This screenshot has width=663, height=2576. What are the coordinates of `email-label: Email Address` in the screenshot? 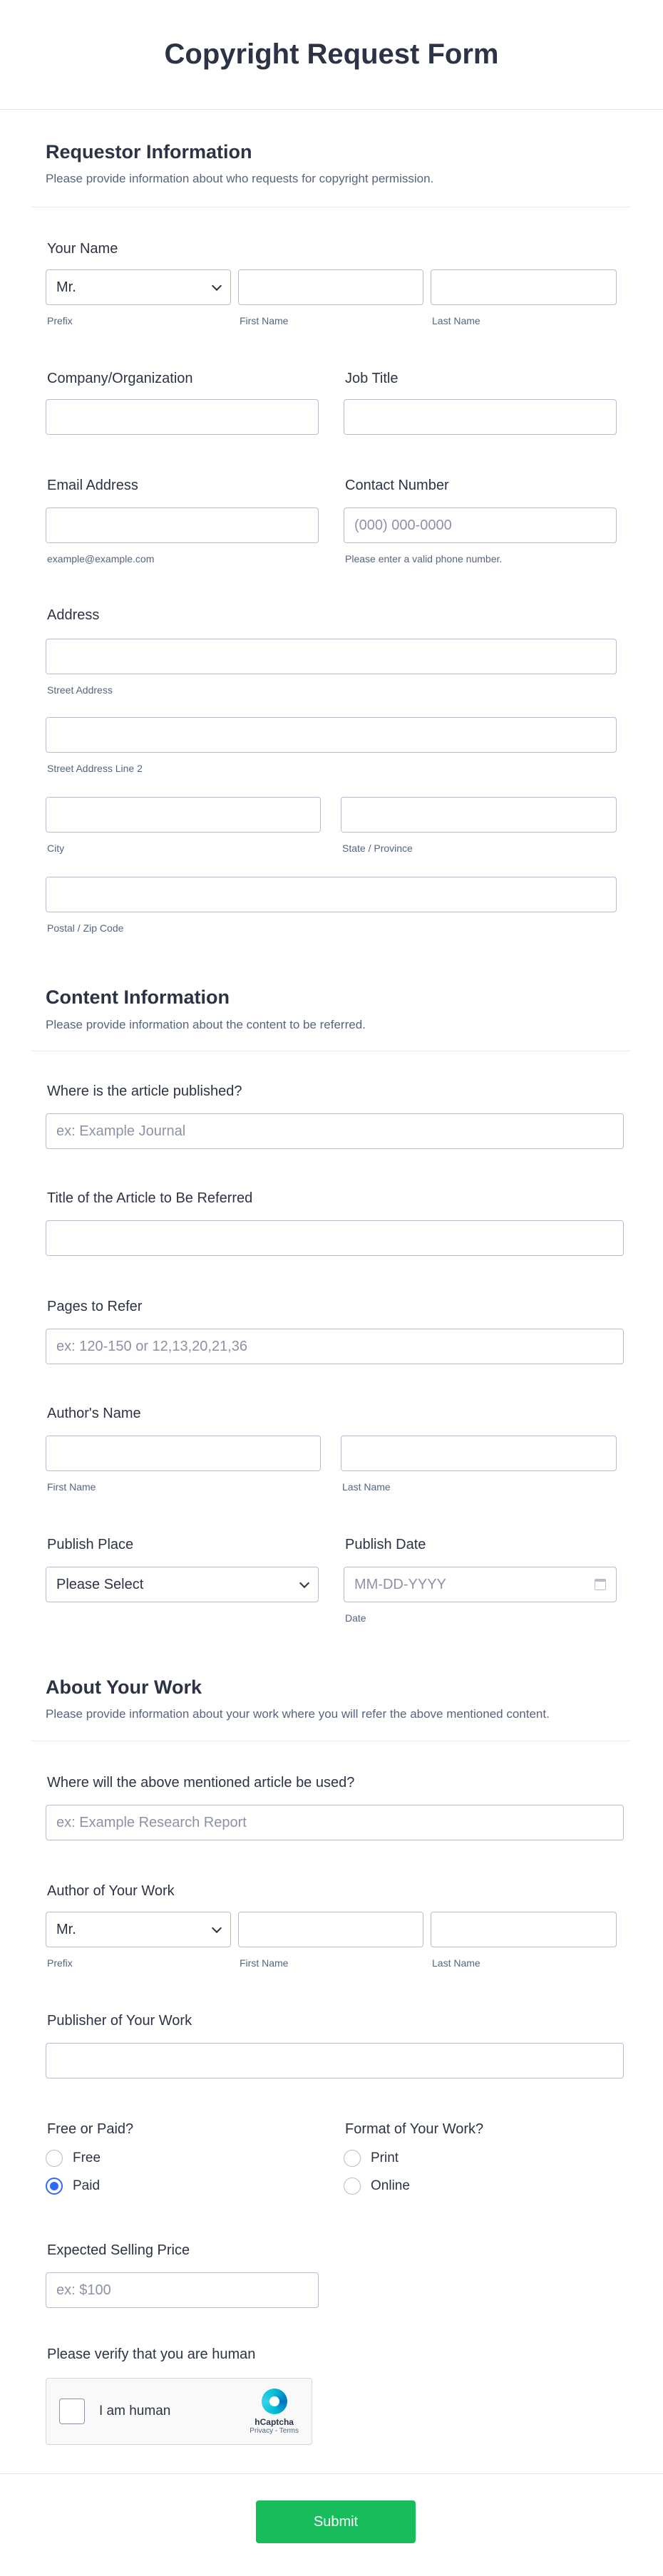 It's located at (92, 485).